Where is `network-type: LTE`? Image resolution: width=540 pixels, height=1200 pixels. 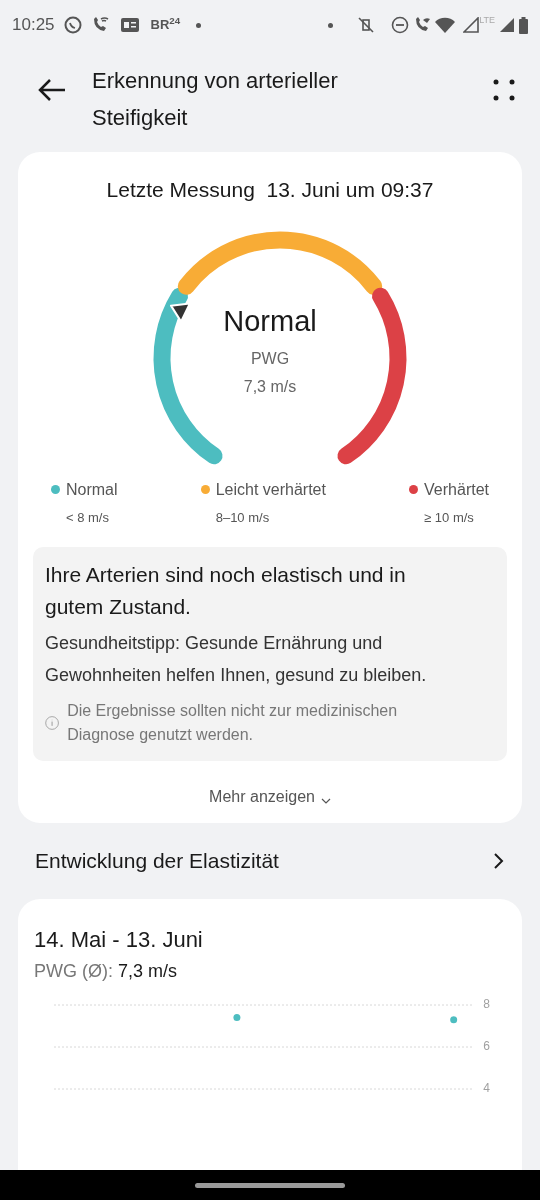 network-type: LTE is located at coordinates (487, 20).